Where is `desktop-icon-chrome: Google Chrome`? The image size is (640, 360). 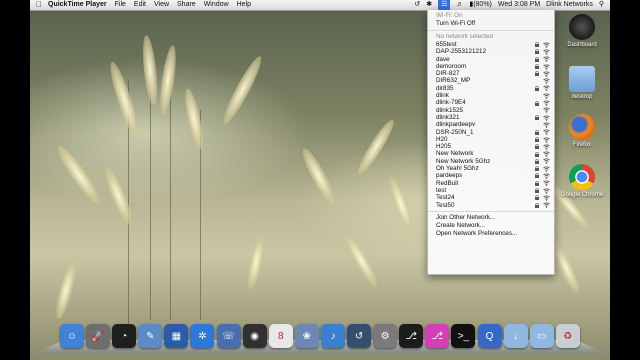 desktop-icon-chrome: Google Chrome is located at coordinates (582, 181).